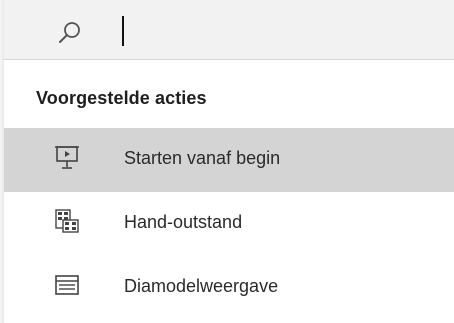 This screenshot has width=454, height=323. What do you see at coordinates (70, 33) in the screenshot?
I see `search-icon` at bounding box center [70, 33].